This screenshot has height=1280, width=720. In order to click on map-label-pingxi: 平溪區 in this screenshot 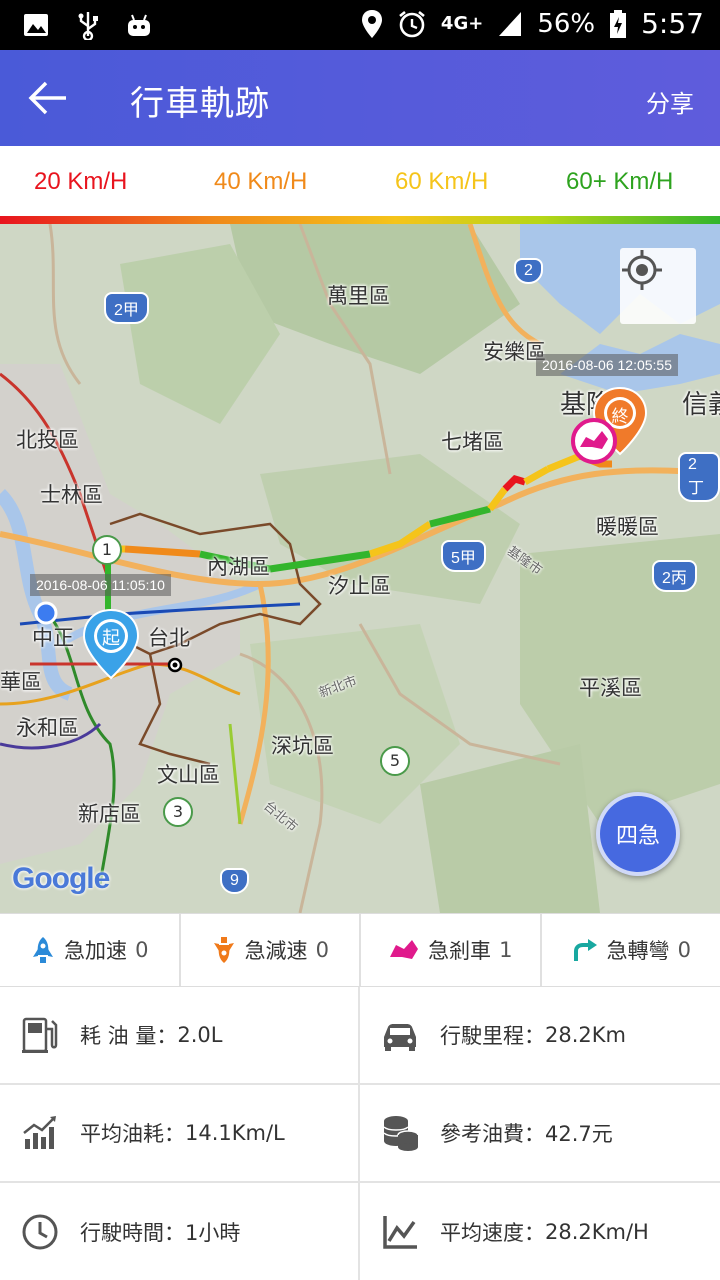, I will do `click(610, 688)`.